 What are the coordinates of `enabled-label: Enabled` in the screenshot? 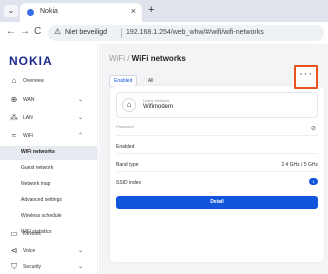 It's located at (125, 147).